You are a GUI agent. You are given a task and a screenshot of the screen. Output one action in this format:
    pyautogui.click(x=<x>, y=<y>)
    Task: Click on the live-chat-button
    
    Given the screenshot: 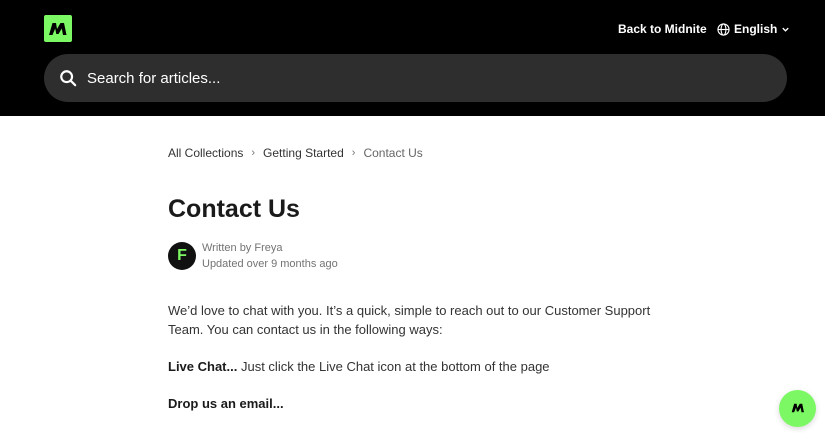 What is the action you would take?
    pyautogui.click(x=797, y=408)
    